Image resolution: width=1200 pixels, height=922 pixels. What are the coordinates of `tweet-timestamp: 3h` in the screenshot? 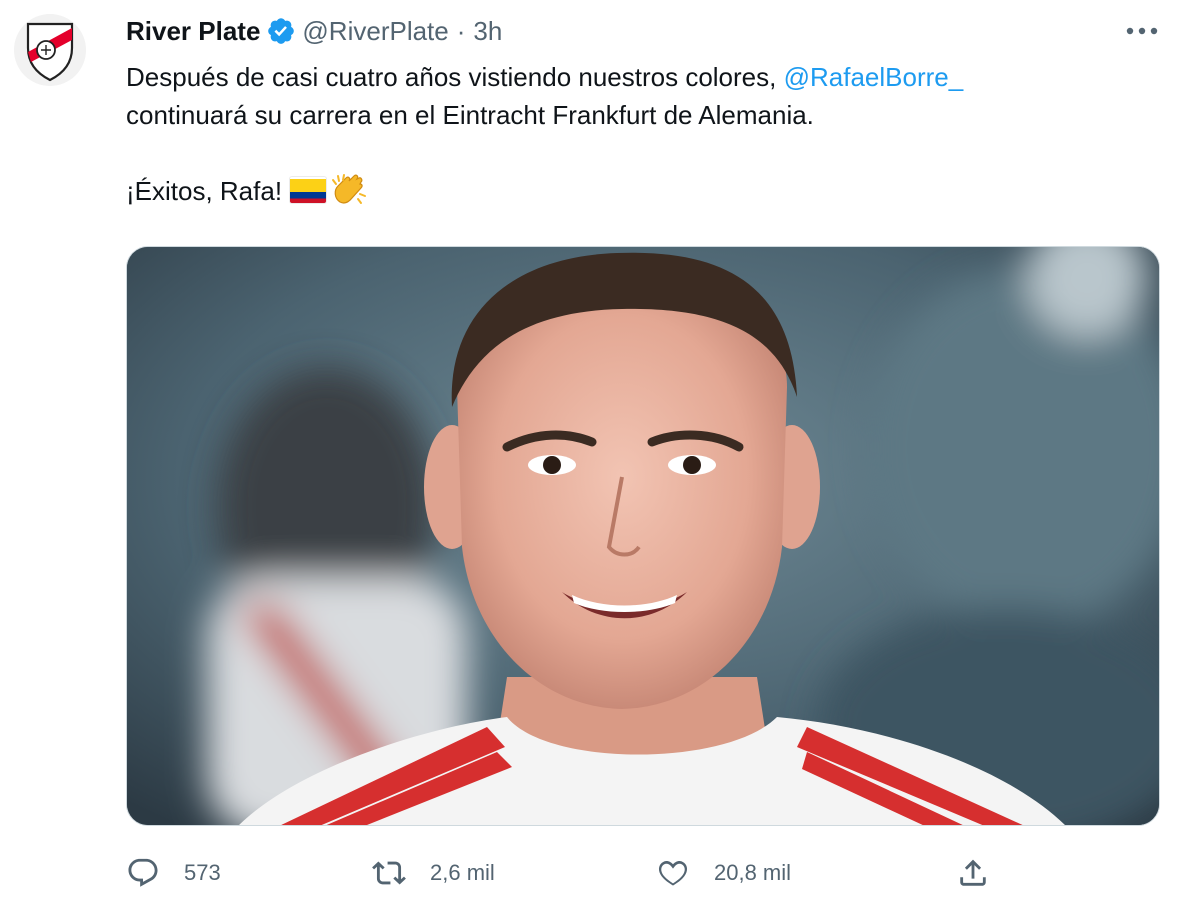 It's located at (487, 31).